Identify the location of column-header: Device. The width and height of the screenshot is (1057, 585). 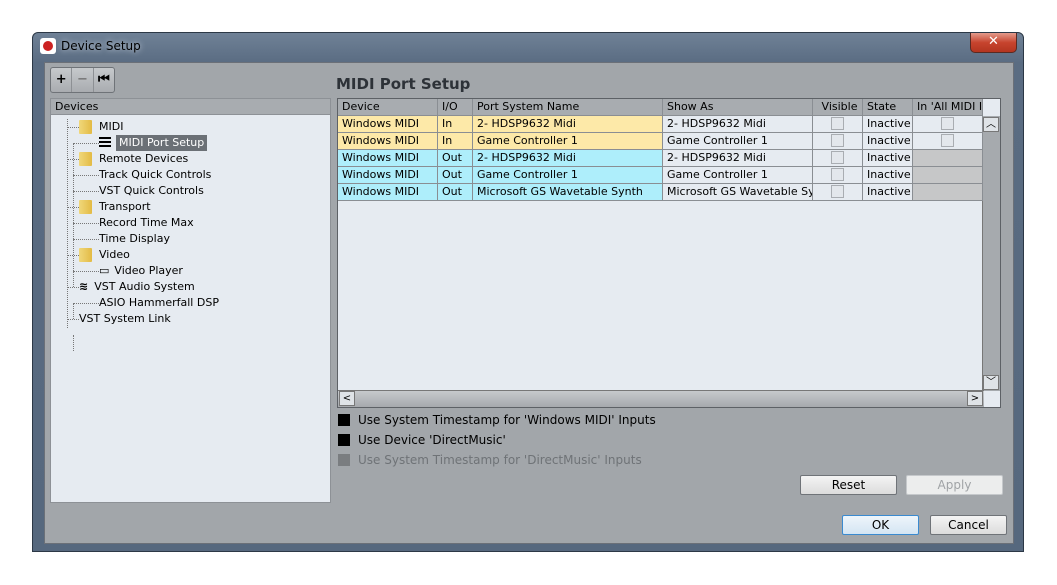
(388, 107).